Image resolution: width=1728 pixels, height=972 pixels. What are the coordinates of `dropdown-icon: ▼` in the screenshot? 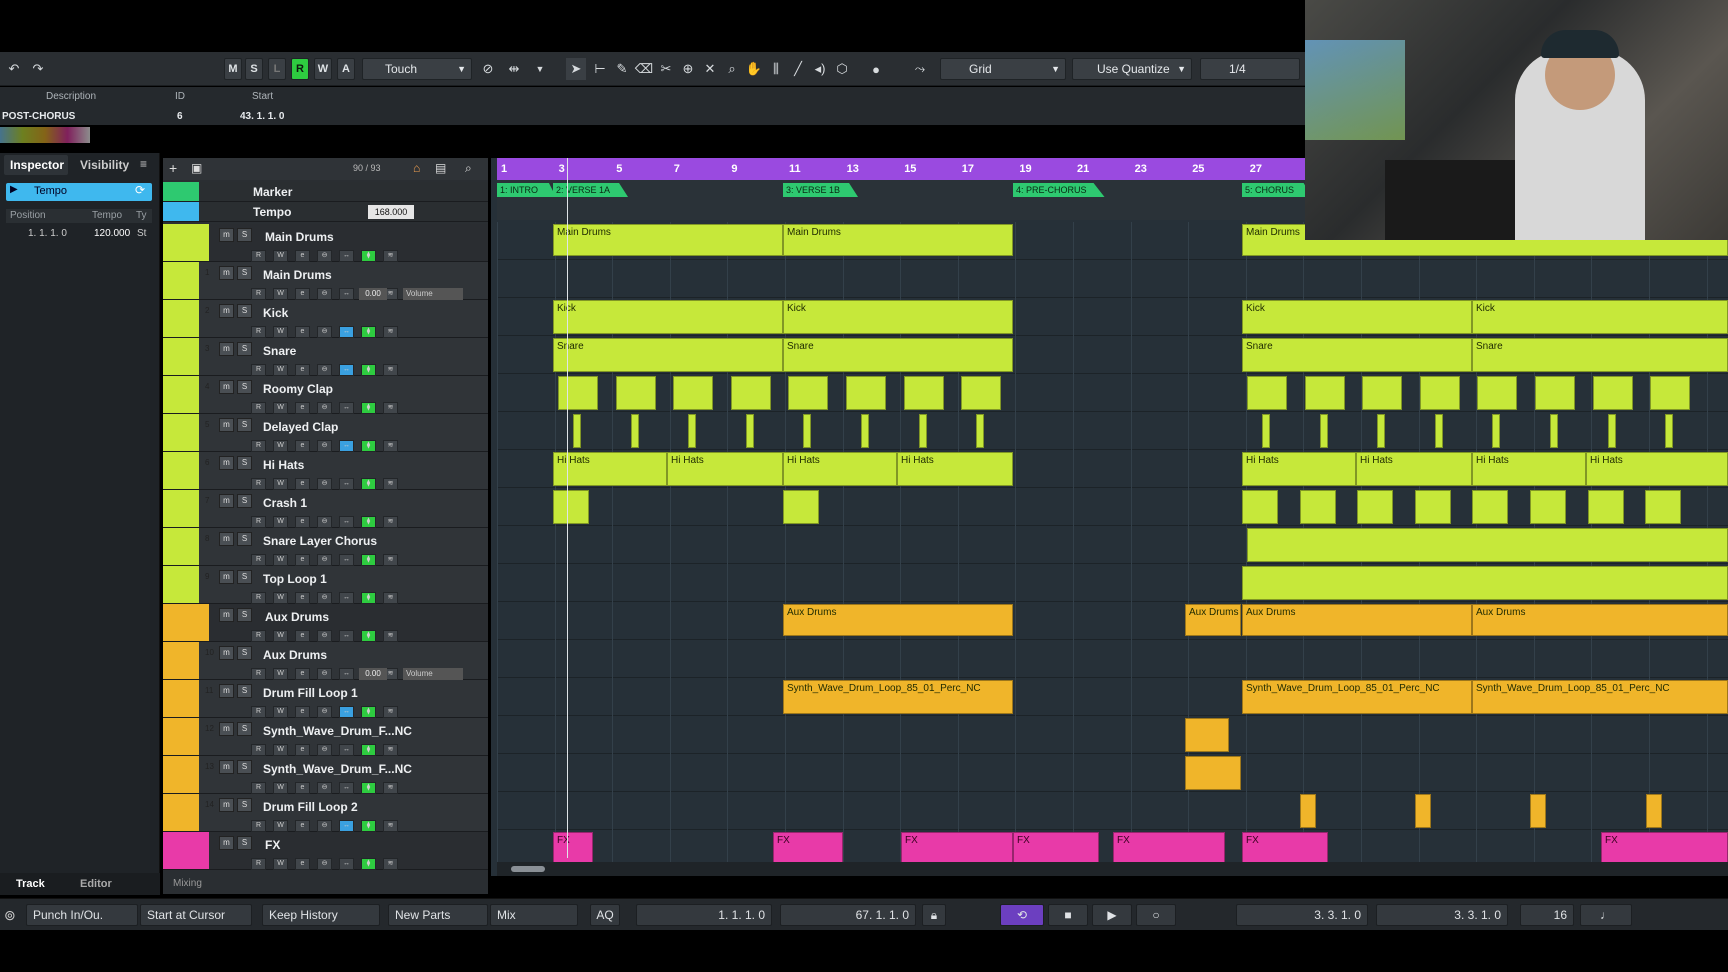 It's located at (540, 69).